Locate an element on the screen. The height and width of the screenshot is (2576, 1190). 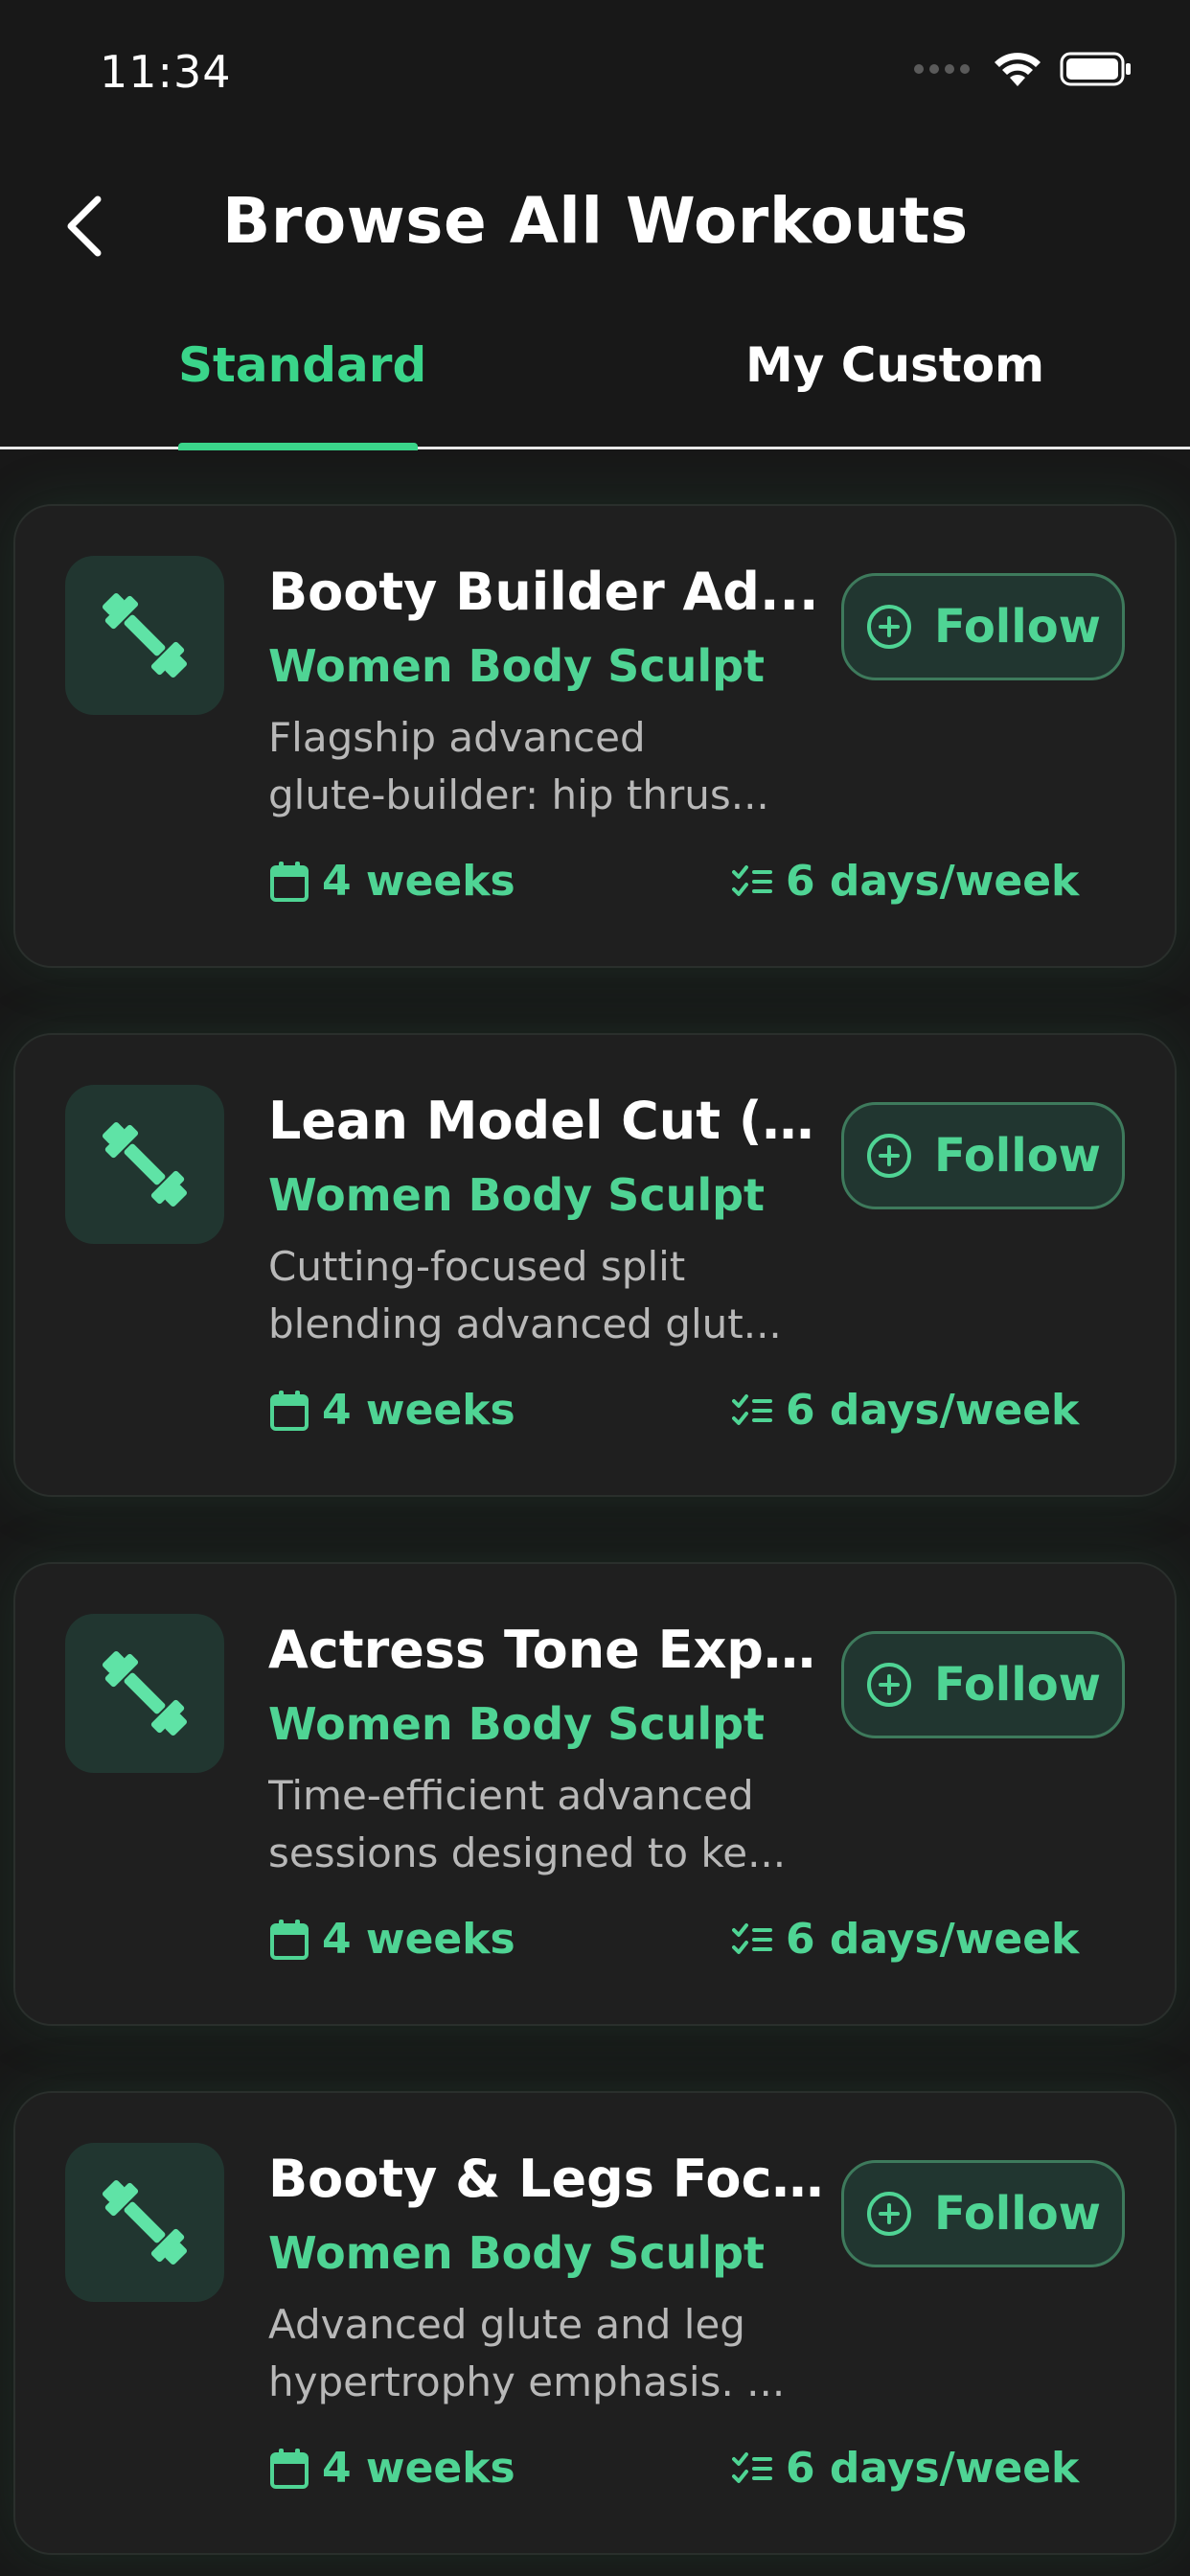
workout-description-line: Advanced glute and leg is located at coordinates (507, 2324).